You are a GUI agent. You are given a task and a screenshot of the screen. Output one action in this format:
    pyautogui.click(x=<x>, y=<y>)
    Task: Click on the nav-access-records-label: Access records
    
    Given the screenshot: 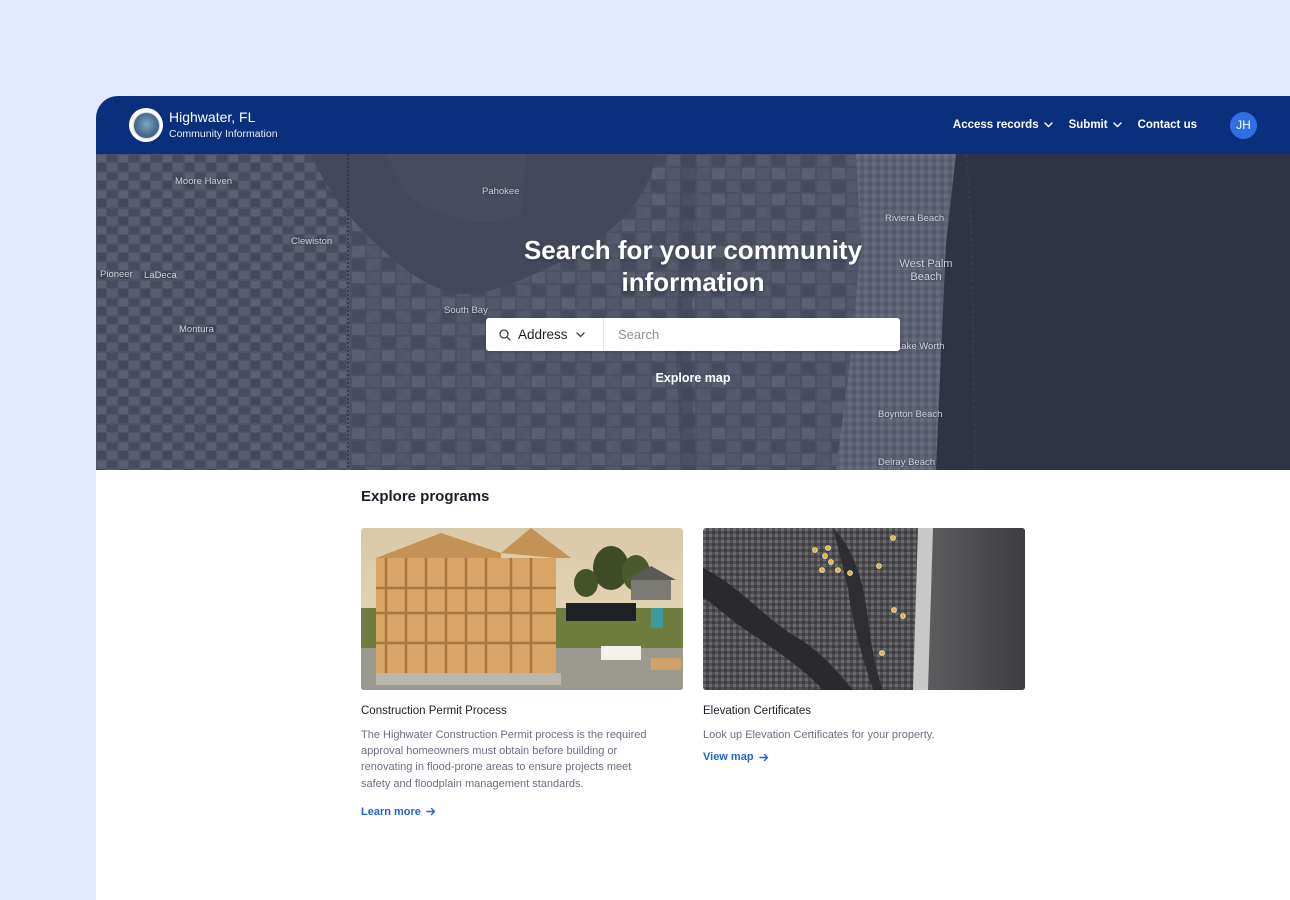 What is the action you would take?
    pyautogui.click(x=995, y=125)
    